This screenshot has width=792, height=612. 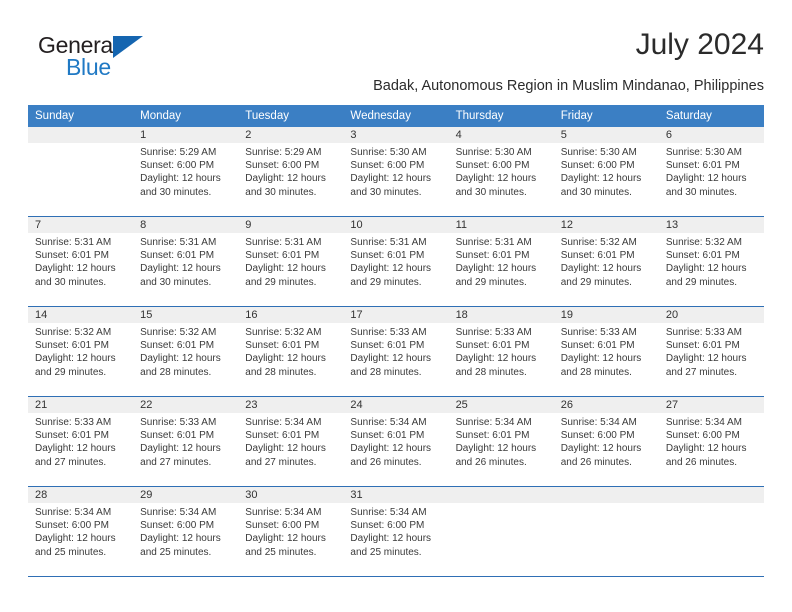 I want to click on day-number: 15, so click(x=186, y=315).